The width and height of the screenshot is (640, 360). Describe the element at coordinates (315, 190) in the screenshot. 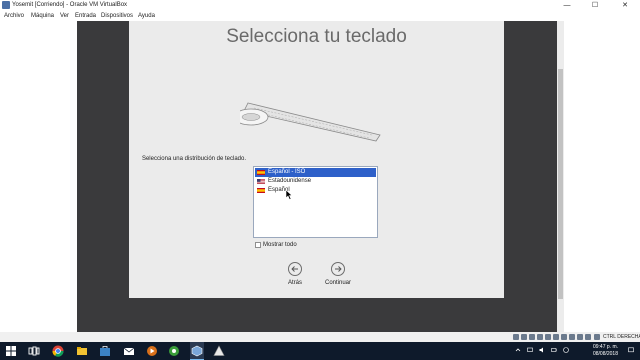

I see `layout-row-espanol: Español` at that location.